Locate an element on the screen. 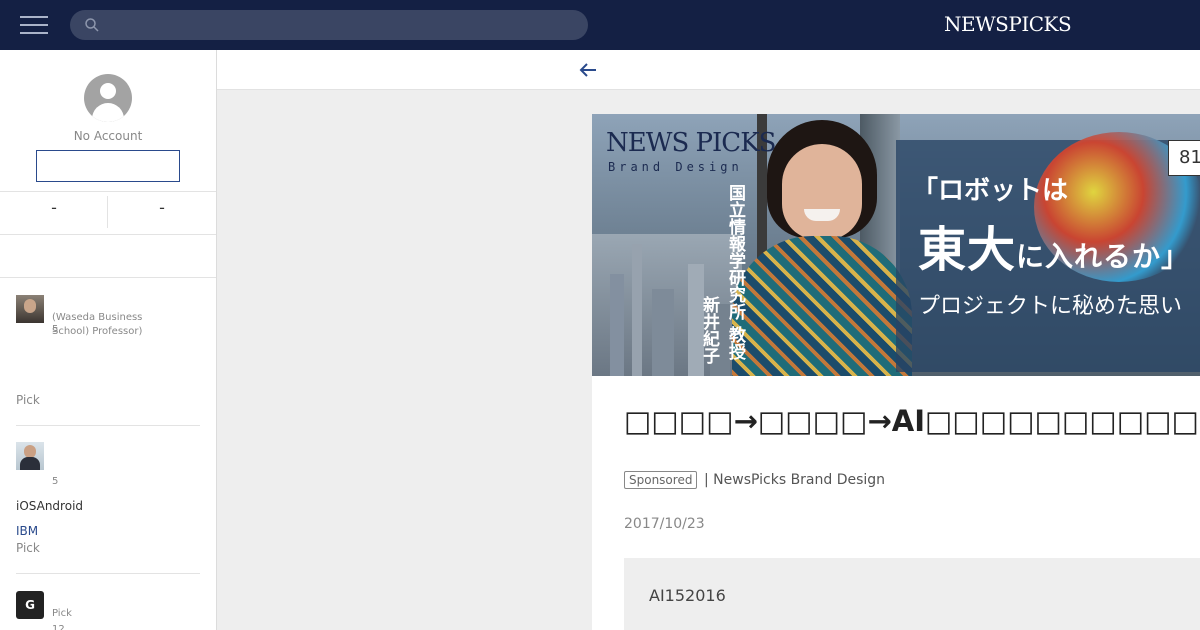 The width and height of the screenshot is (1200, 630). avatar-letter: G is located at coordinates (30, 605).